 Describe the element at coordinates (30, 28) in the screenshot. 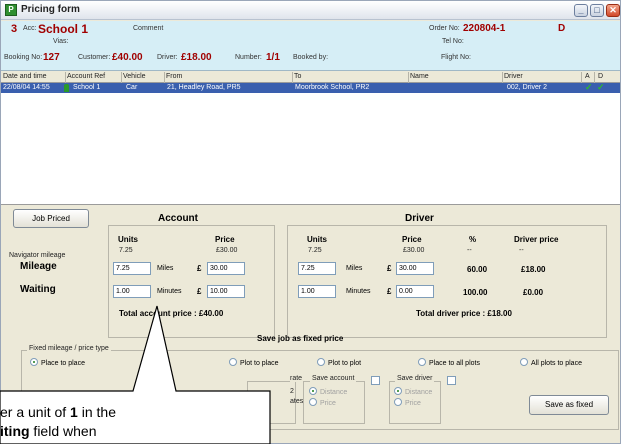

I see `acc-label: Acc:` at that location.